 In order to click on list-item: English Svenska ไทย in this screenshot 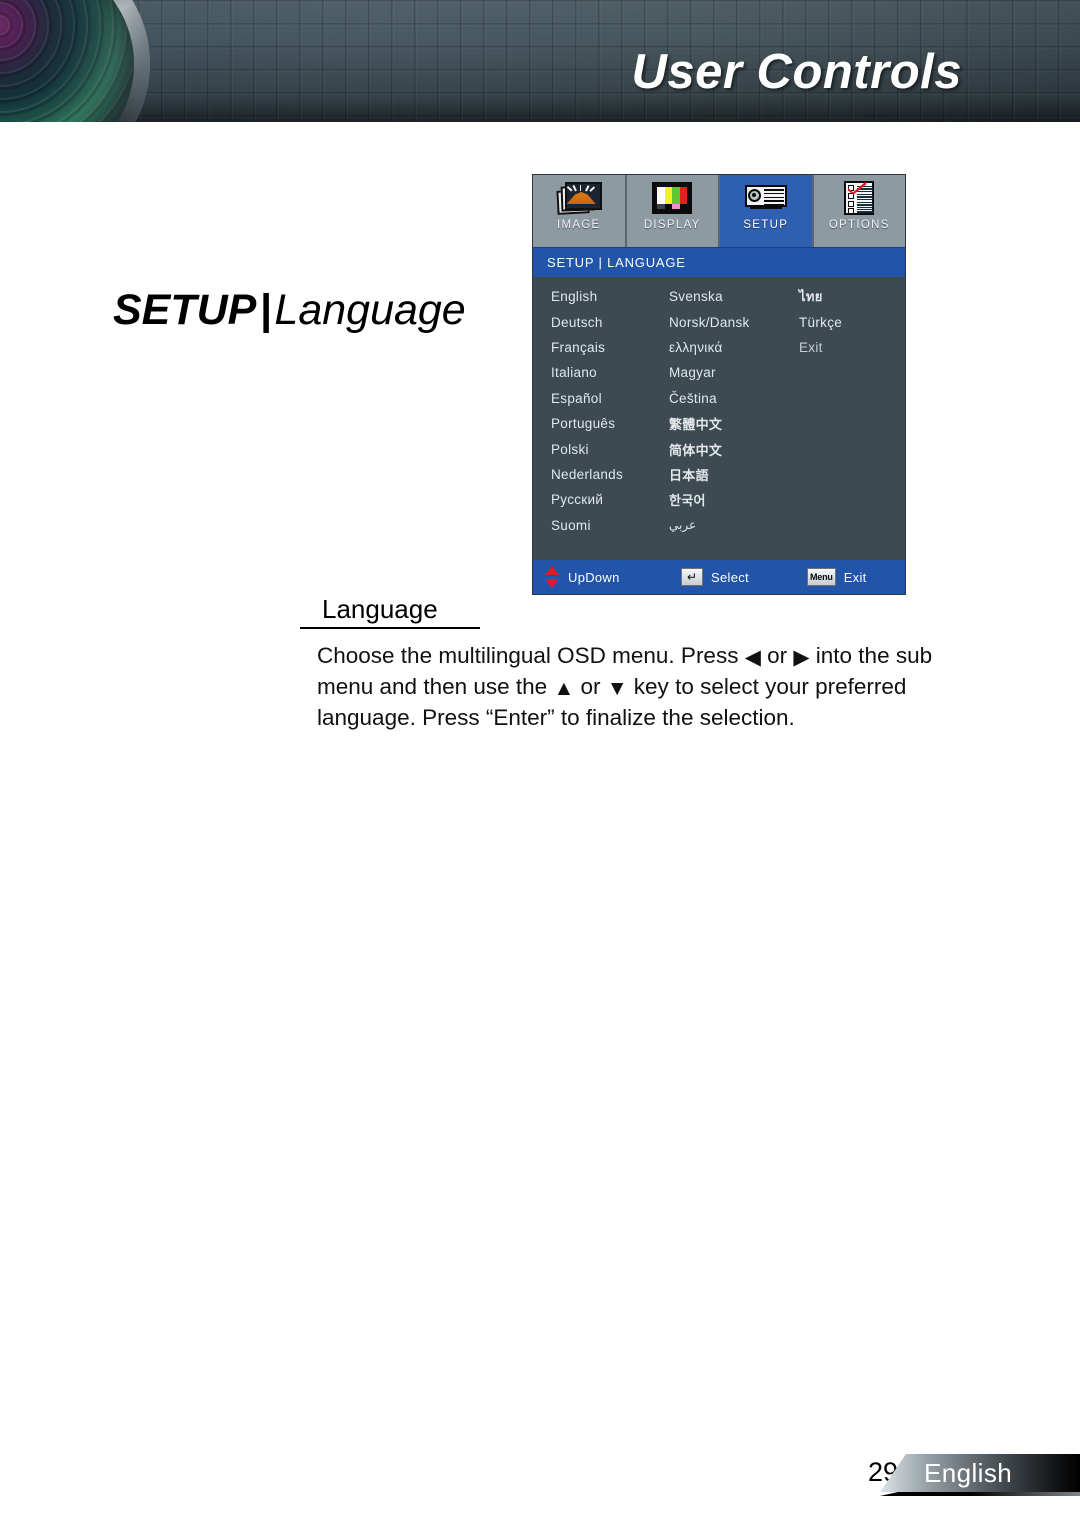, I will do `click(719, 296)`.